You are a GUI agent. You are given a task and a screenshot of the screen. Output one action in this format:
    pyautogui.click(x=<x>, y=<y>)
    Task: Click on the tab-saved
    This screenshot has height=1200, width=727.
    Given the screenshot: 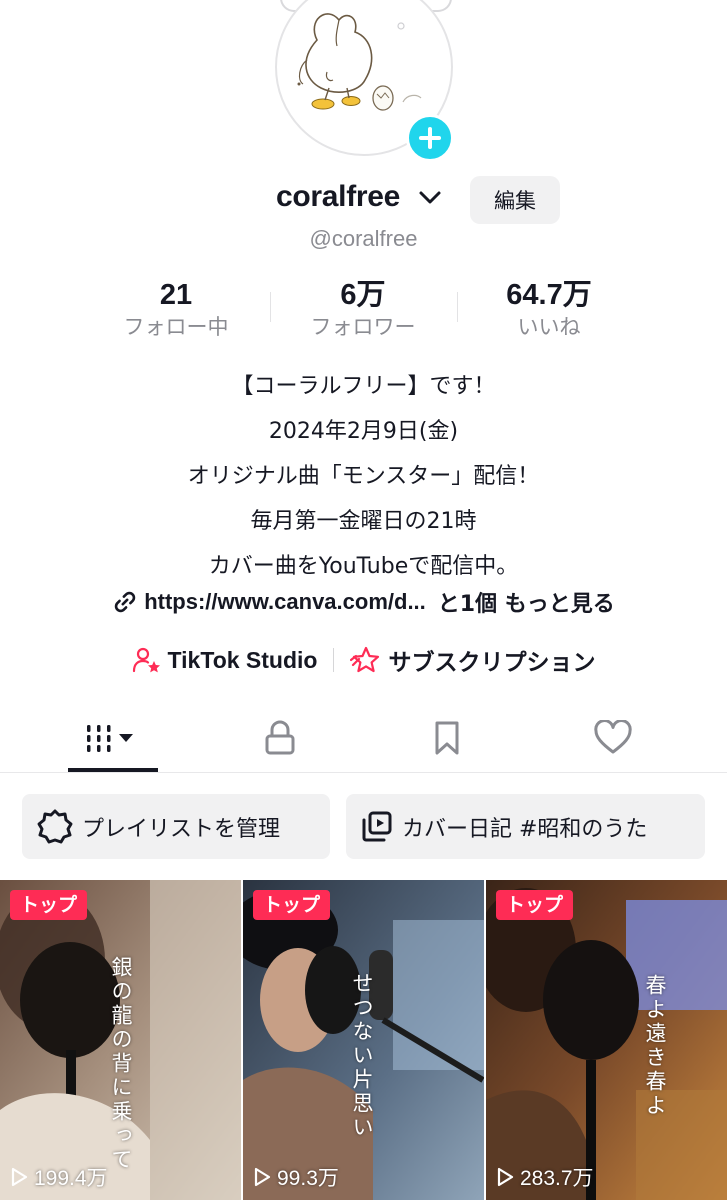 What is the action you would take?
    pyautogui.click(x=447, y=738)
    